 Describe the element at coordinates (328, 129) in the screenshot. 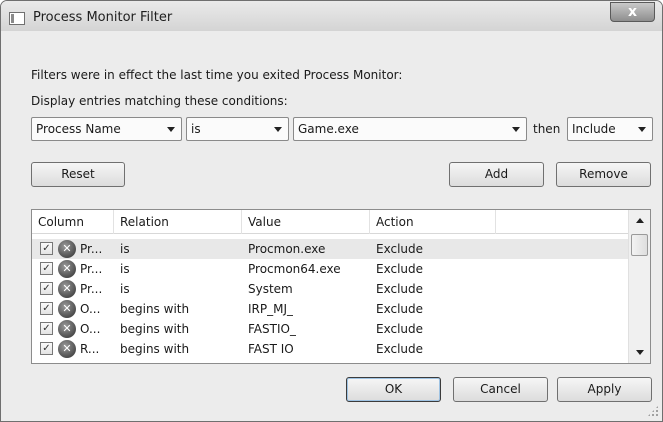

I see `value-combo-value: Game.exe` at that location.